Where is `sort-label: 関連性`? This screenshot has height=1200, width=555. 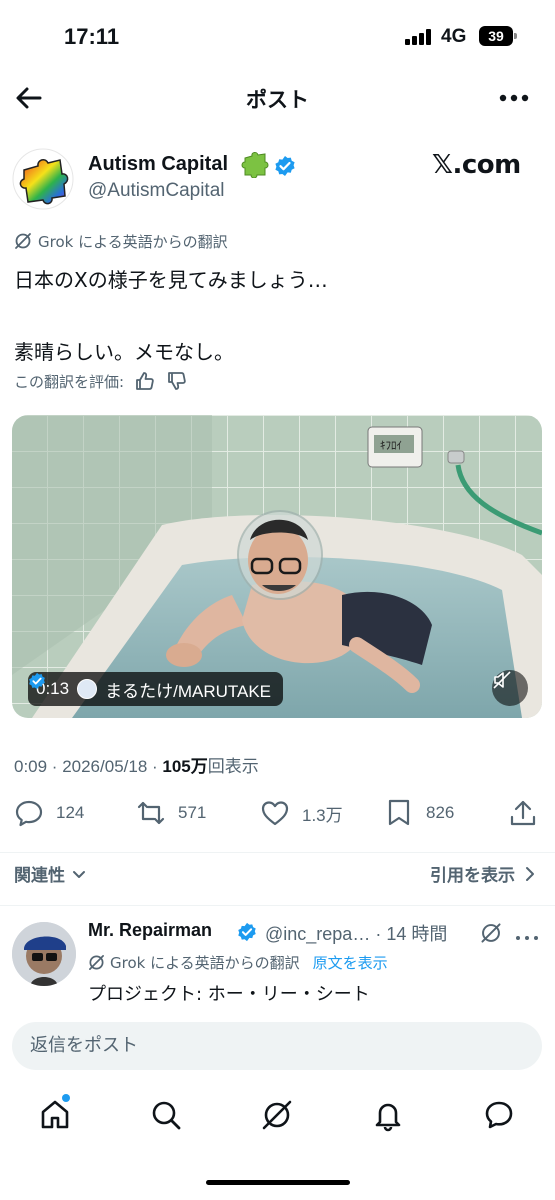 sort-label: 関連性 is located at coordinates (39, 876).